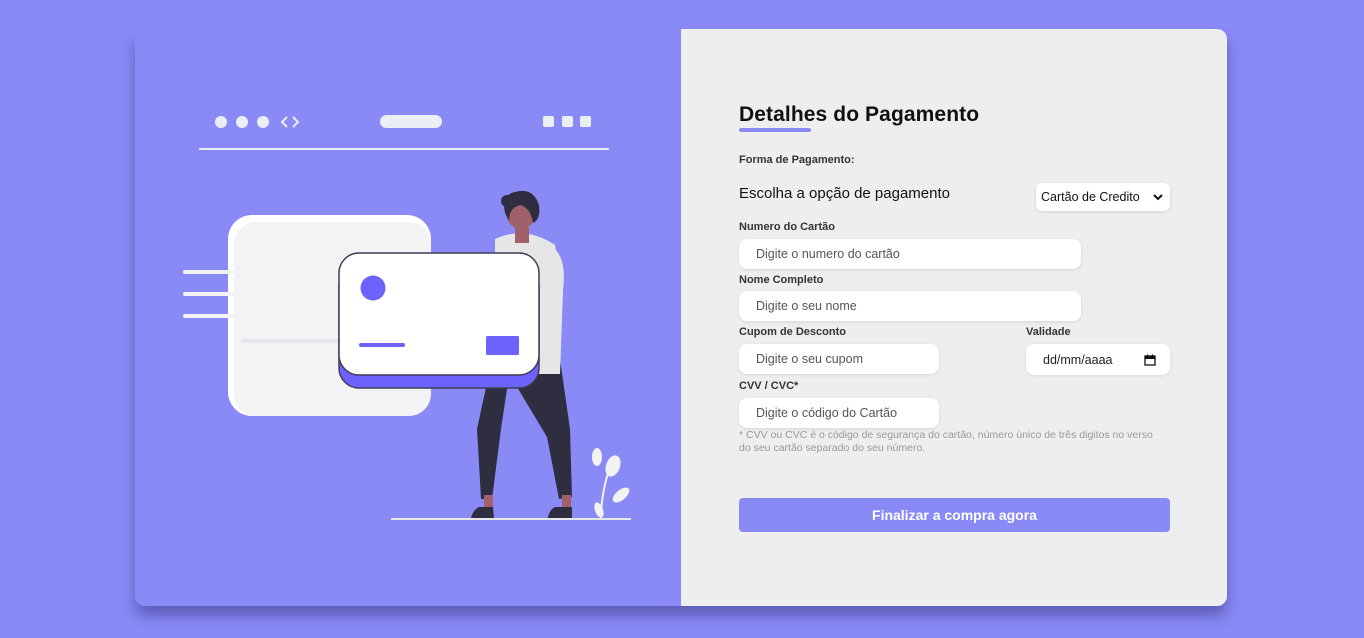  What do you see at coordinates (439, 320) in the screenshot?
I see `credit-card-illustration` at bounding box center [439, 320].